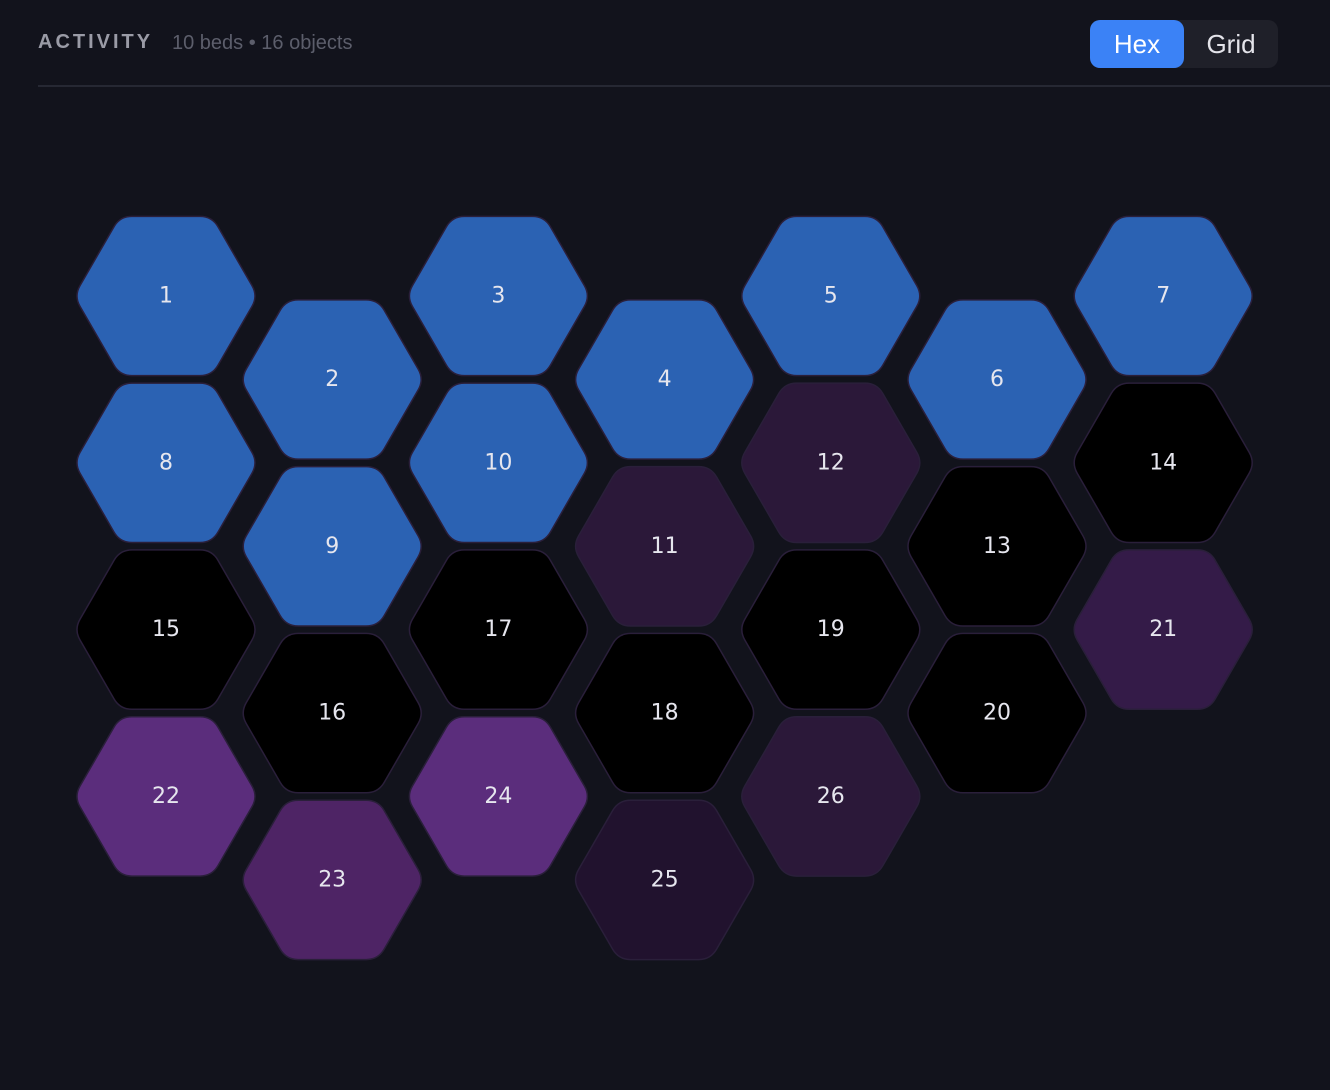 This screenshot has width=1330, height=1090. I want to click on hex-cell-7: 7, so click(1163, 296).